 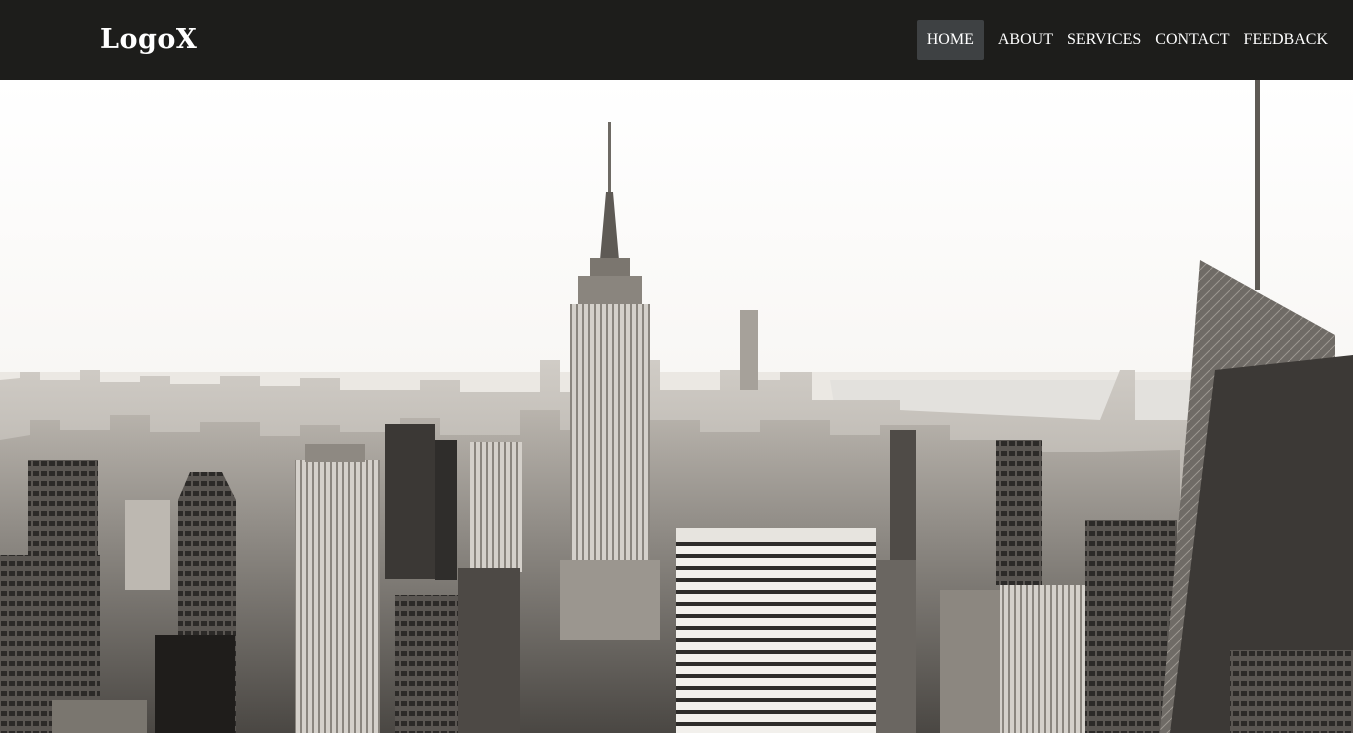 I want to click on nav-item-services: SERVICES, so click(x=1104, y=40).